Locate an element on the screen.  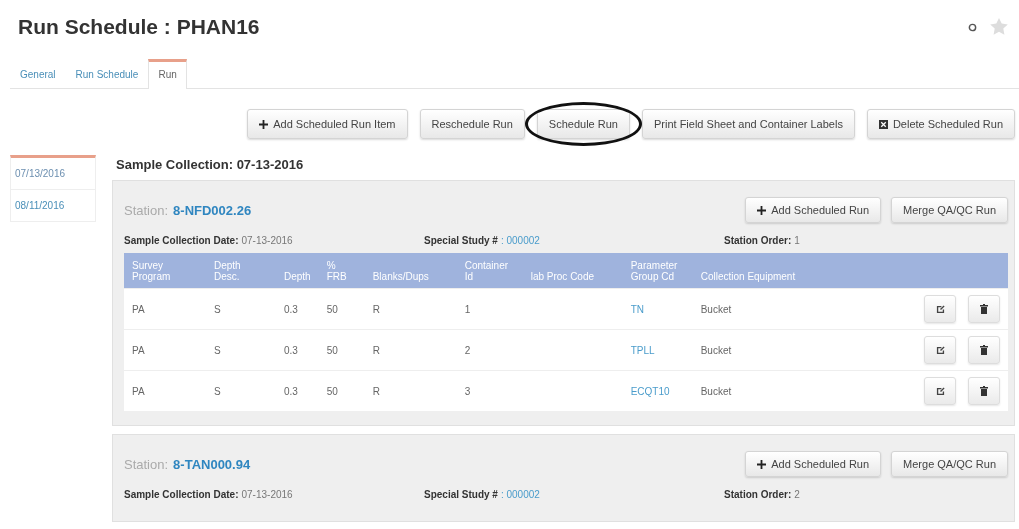
column-header: Collection Equipment is located at coordinates (799, 271).